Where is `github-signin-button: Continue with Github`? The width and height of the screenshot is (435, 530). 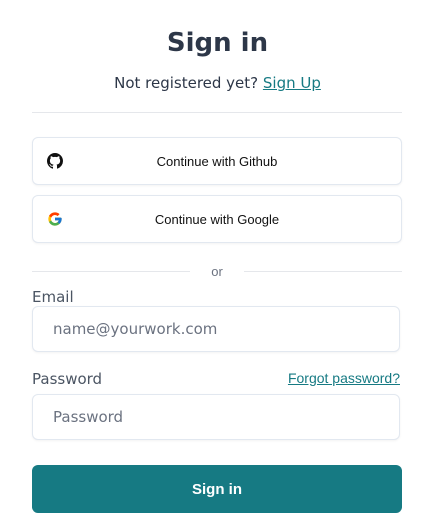
github-signin-button: Continue with Github is located at coordinates (217, 161).